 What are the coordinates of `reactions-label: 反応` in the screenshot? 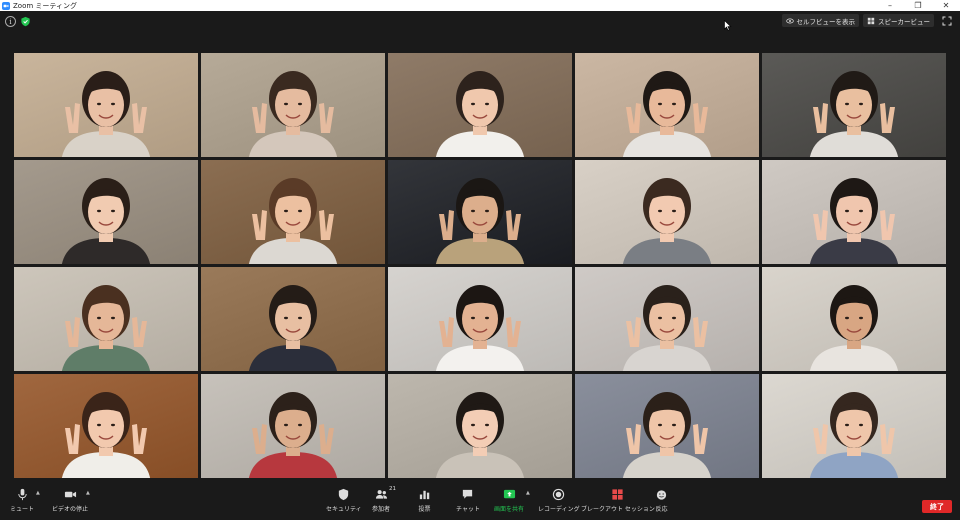 It's located at (661, 509).